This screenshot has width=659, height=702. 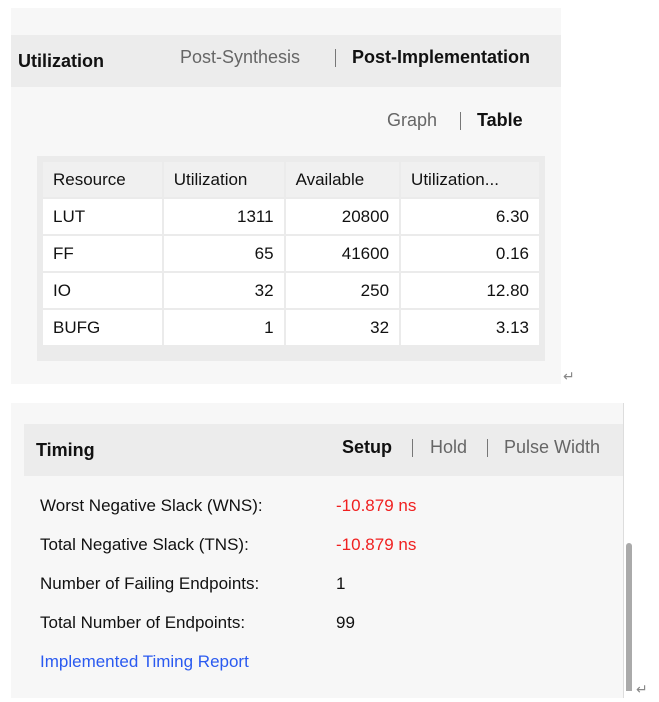 I want to click on tab-pulse-width: Pulse Width, so click(x=552, y=447).